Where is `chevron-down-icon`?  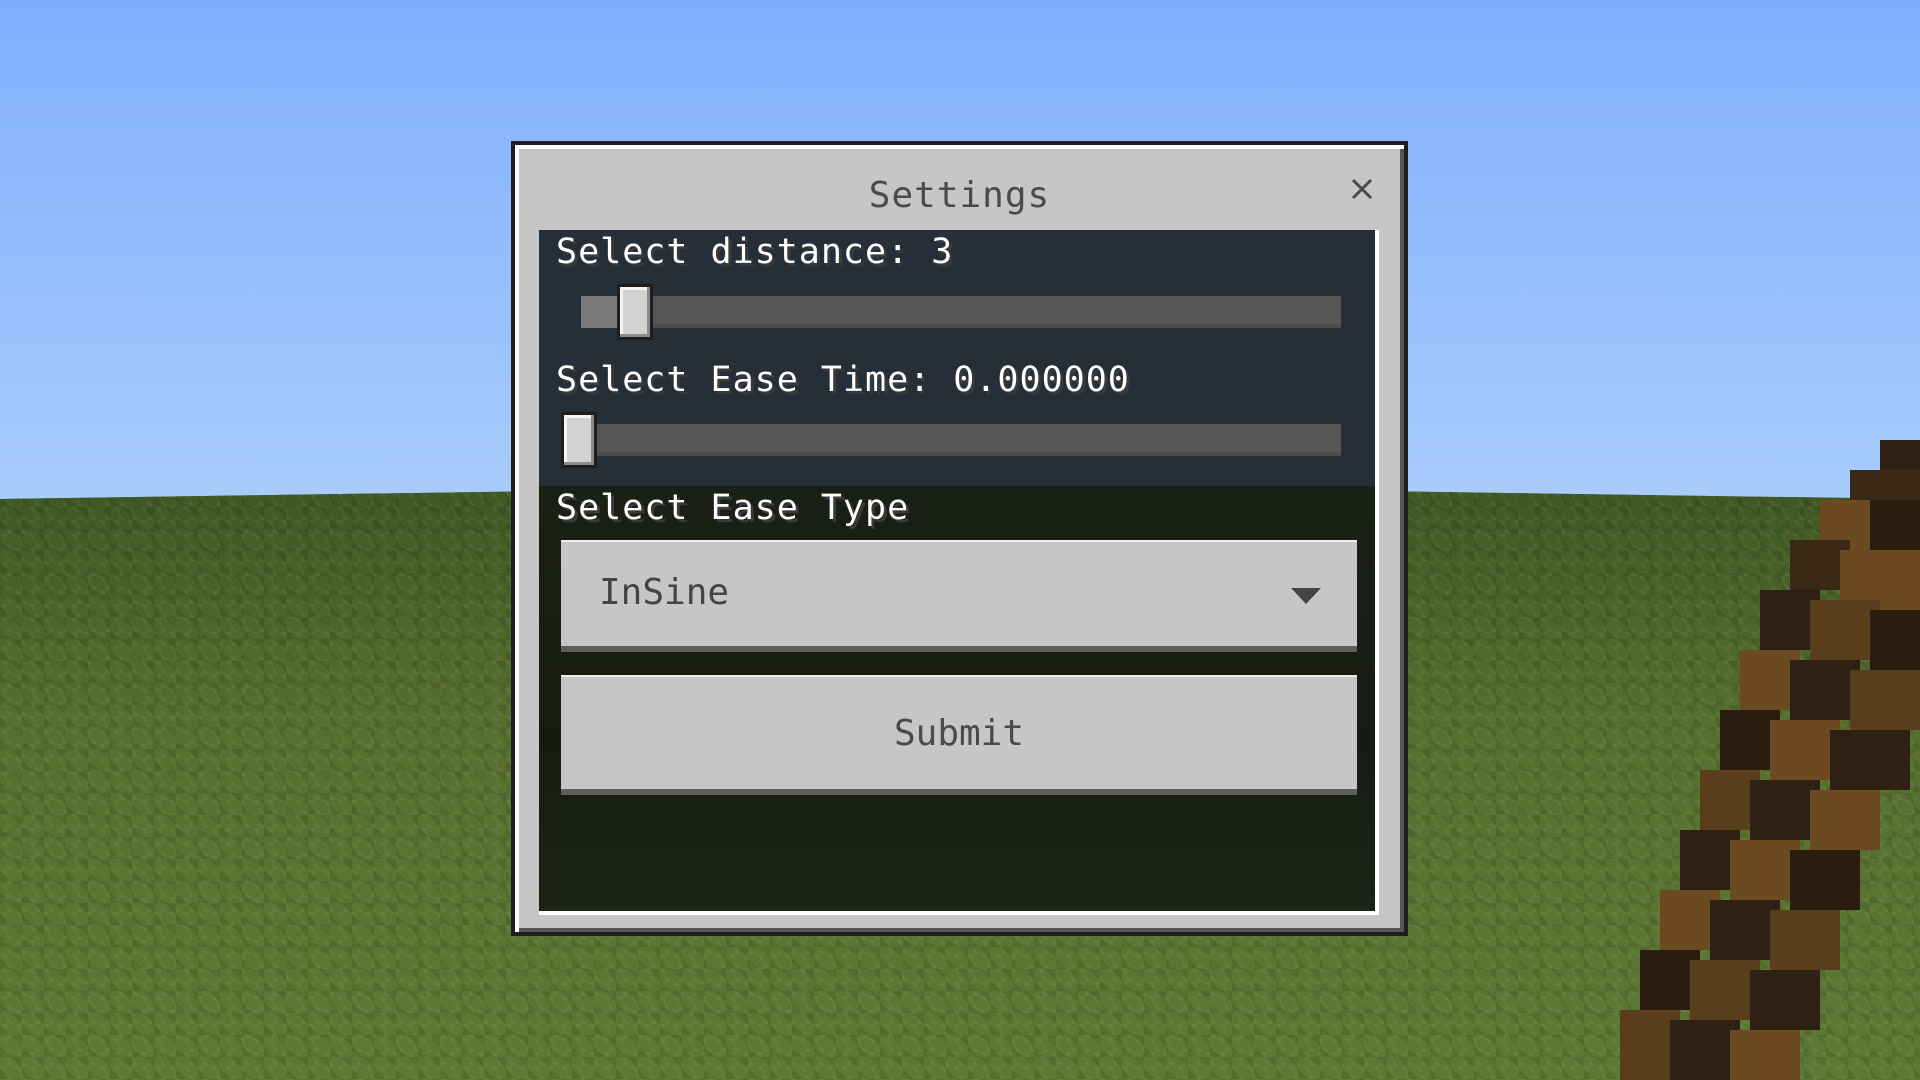 chevron-down-icon is located at coordinates (1306, 596).